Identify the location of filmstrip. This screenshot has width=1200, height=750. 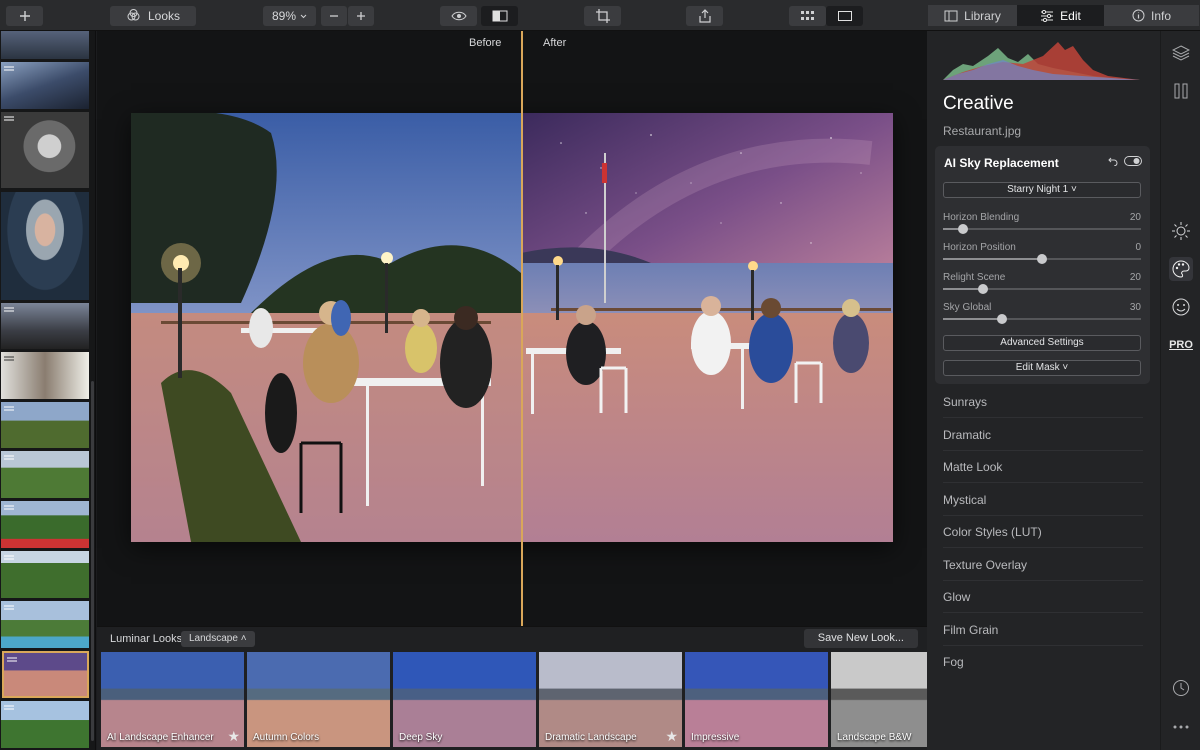
(48, 390).